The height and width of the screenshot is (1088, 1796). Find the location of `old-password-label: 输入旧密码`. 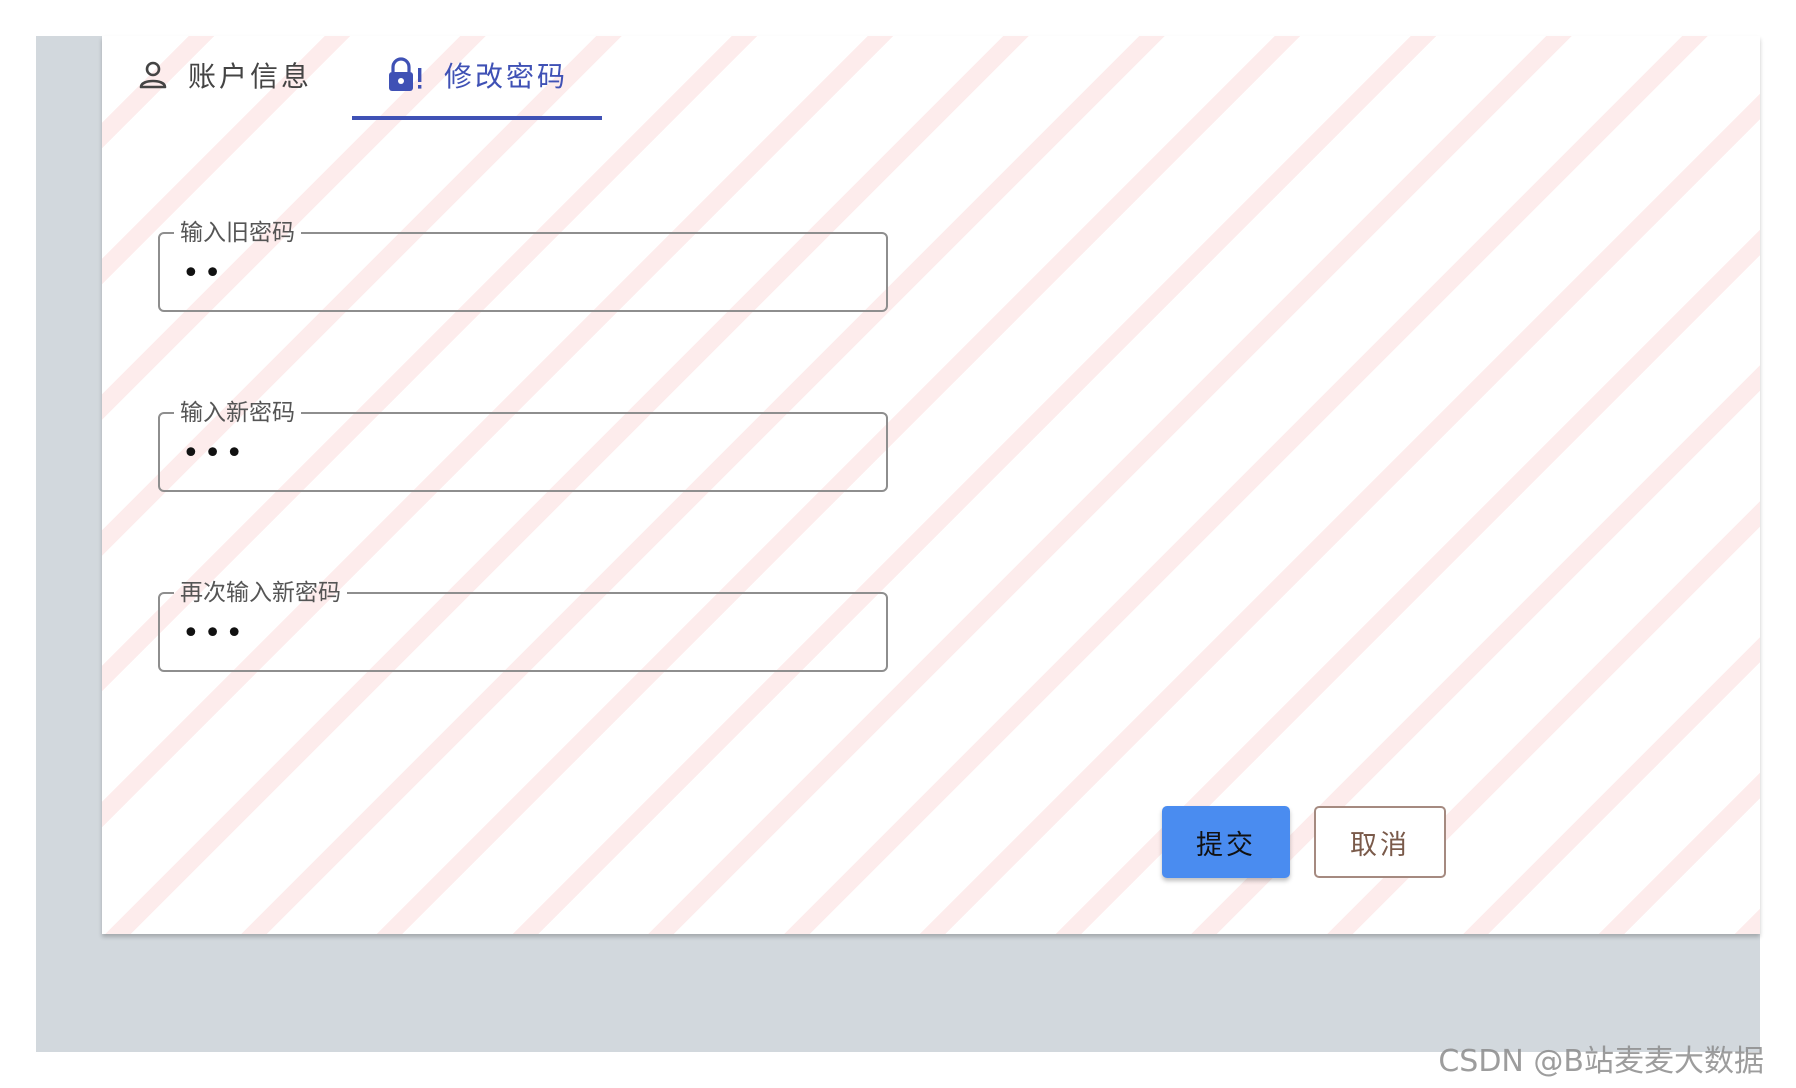

old-password-label: 输入旧密码 is located at coordinates (237, 233).